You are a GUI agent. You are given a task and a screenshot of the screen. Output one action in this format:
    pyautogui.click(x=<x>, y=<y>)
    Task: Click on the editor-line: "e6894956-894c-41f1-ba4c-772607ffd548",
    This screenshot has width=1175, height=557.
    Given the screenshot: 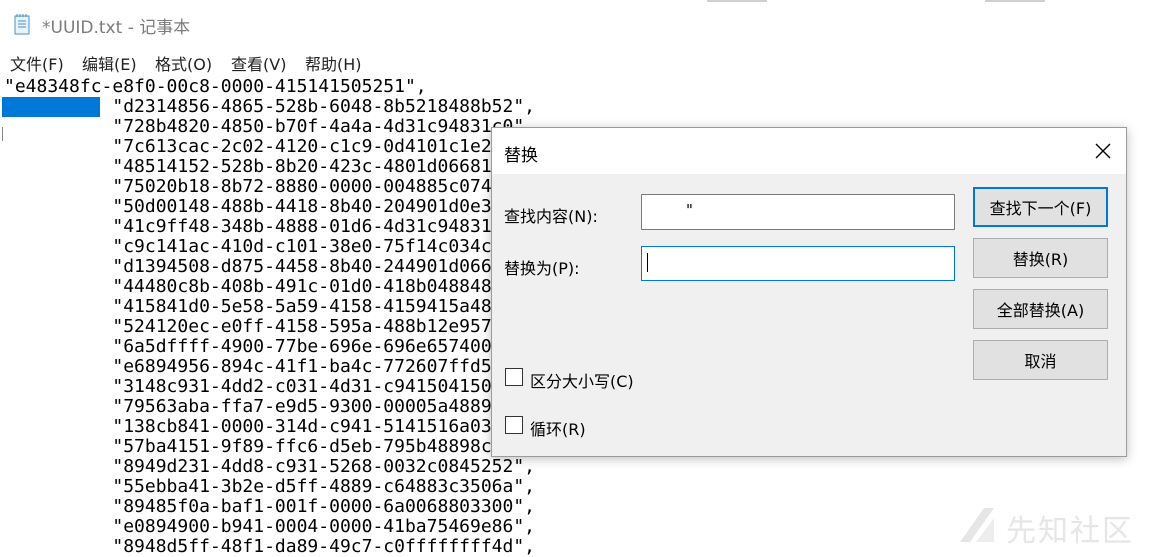 What is the action you would take?
    pyautogui.click(x=270, y=366)
    